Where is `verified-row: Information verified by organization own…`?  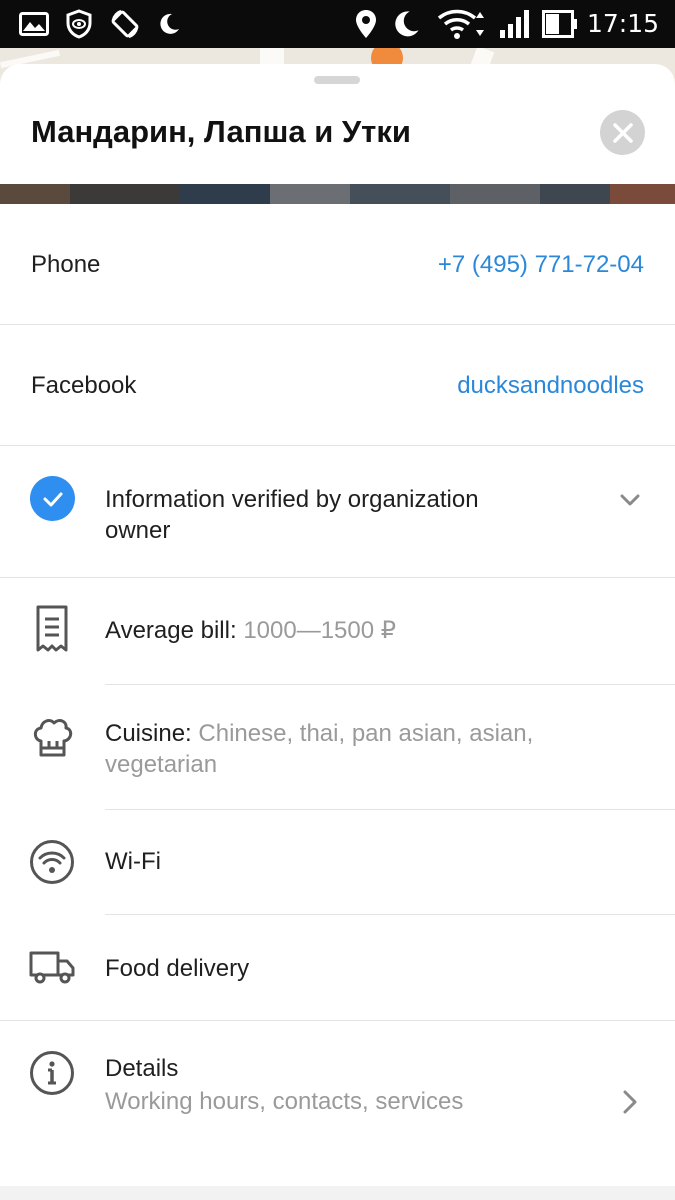 verified-row: Information verified by organization own… is located at coordinates (337, 511).